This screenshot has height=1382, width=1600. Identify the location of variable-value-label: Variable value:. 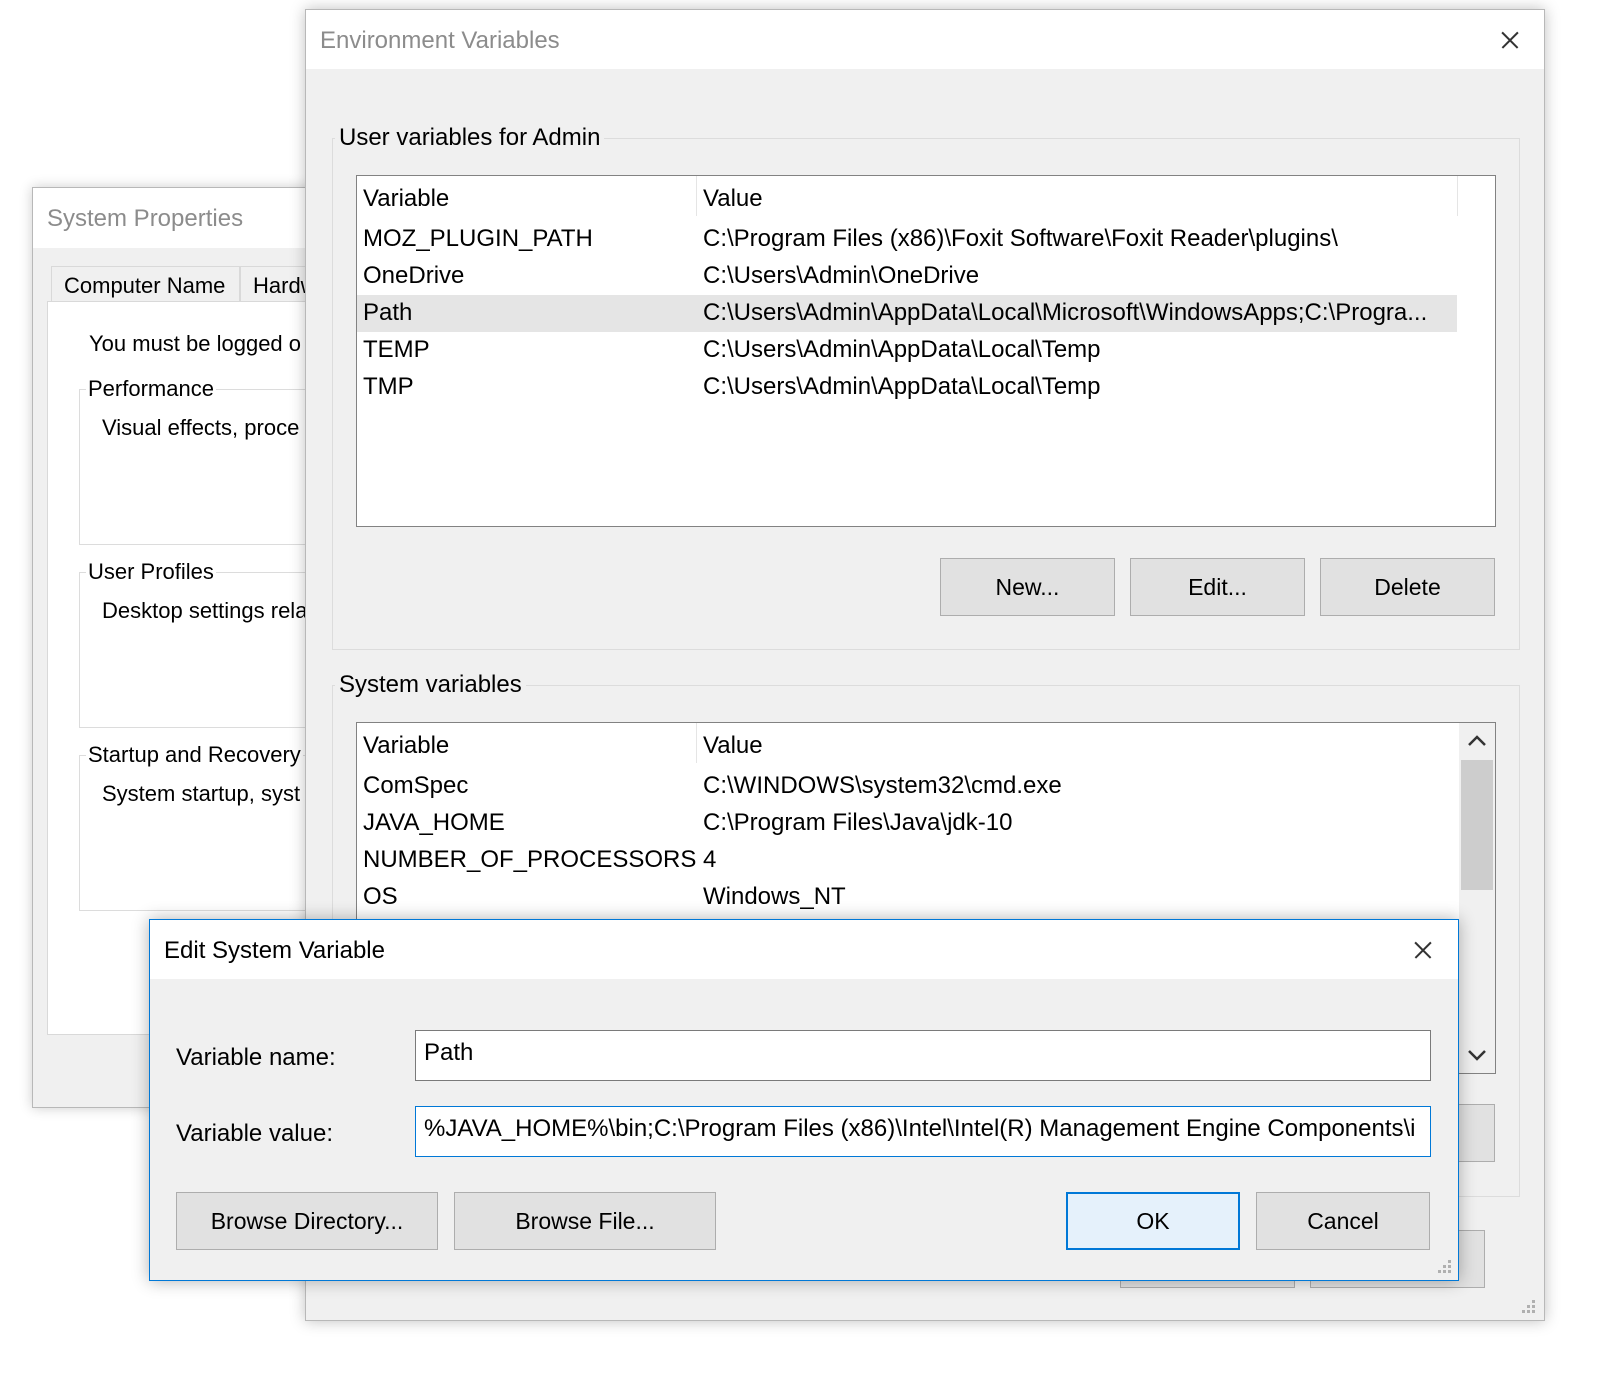
(254, 1133).